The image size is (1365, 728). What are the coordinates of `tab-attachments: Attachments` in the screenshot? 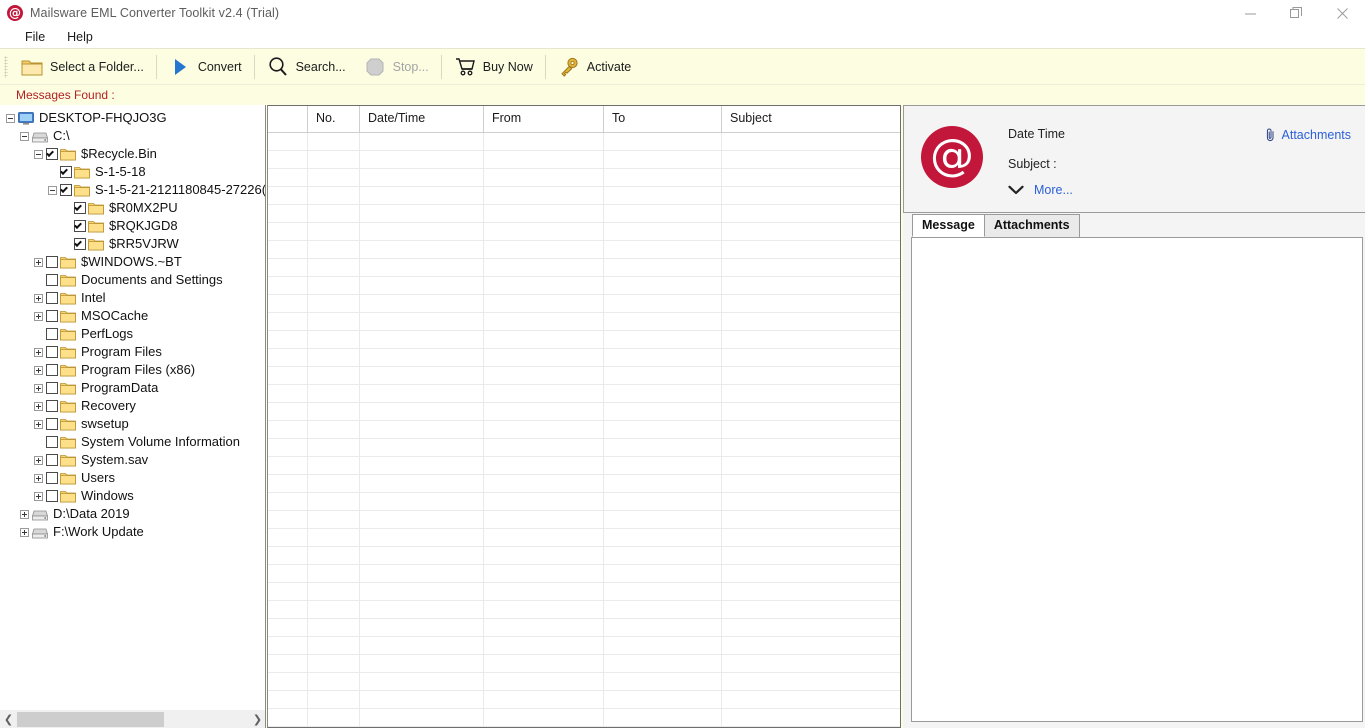 It's located at (1031, 225).